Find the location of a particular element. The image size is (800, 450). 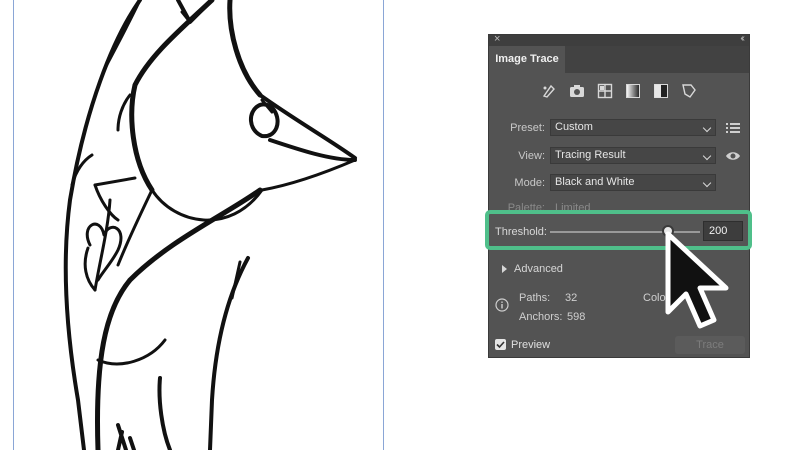

advanced-label: Advanced is located at coordinates (538, 269).